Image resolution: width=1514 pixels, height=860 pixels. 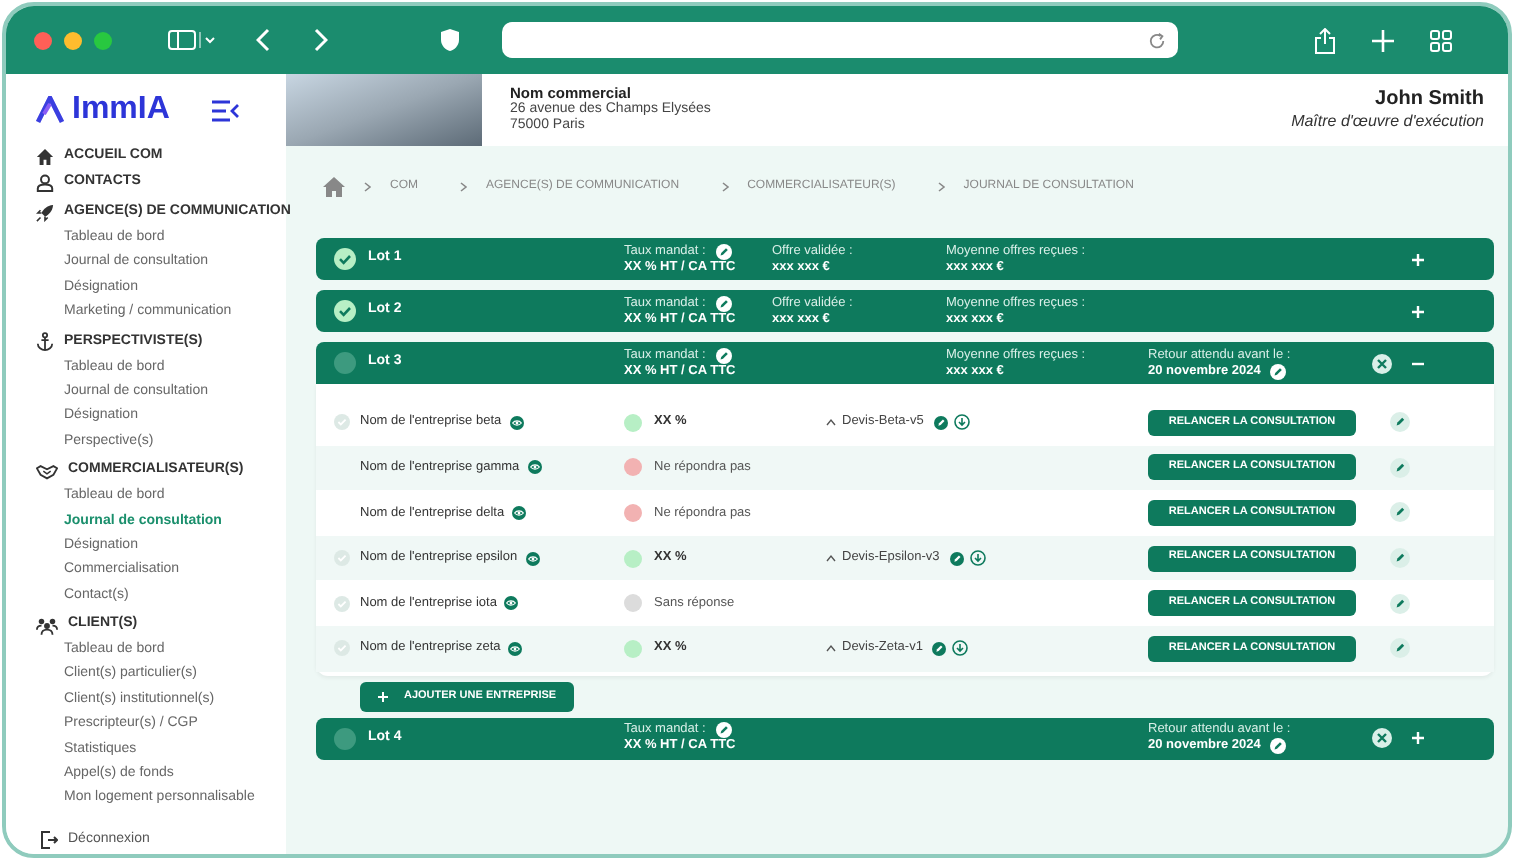 I want to click on reload-icon, so click(x=1157, y=40).